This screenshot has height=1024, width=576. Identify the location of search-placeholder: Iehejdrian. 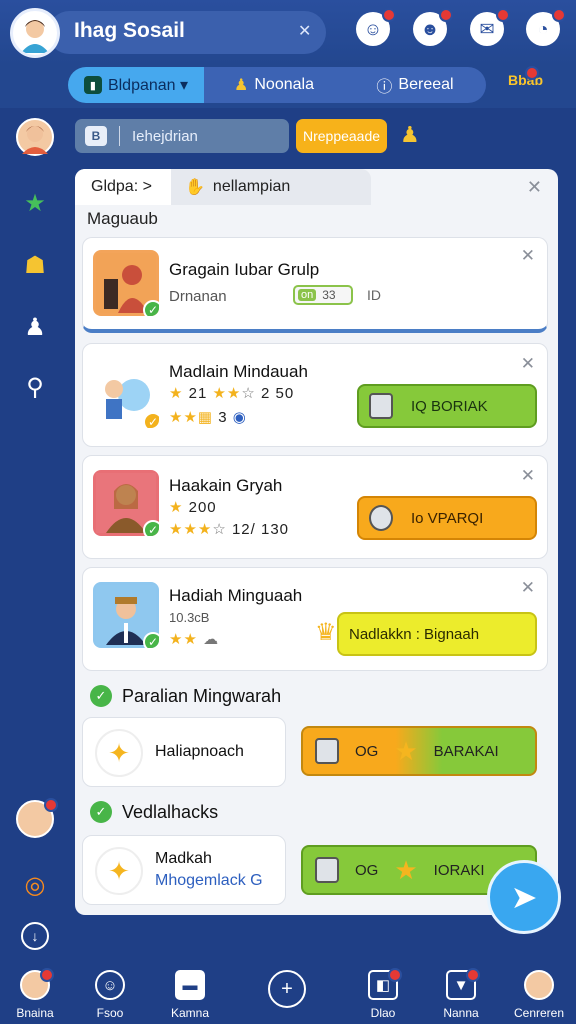
(165, 136).